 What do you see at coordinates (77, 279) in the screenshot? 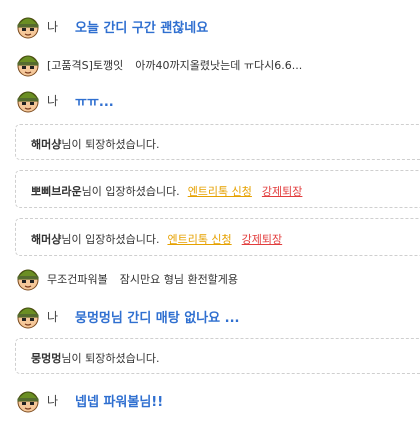
I see `username: 무조건파워볼` at bounding box center [77, 279].